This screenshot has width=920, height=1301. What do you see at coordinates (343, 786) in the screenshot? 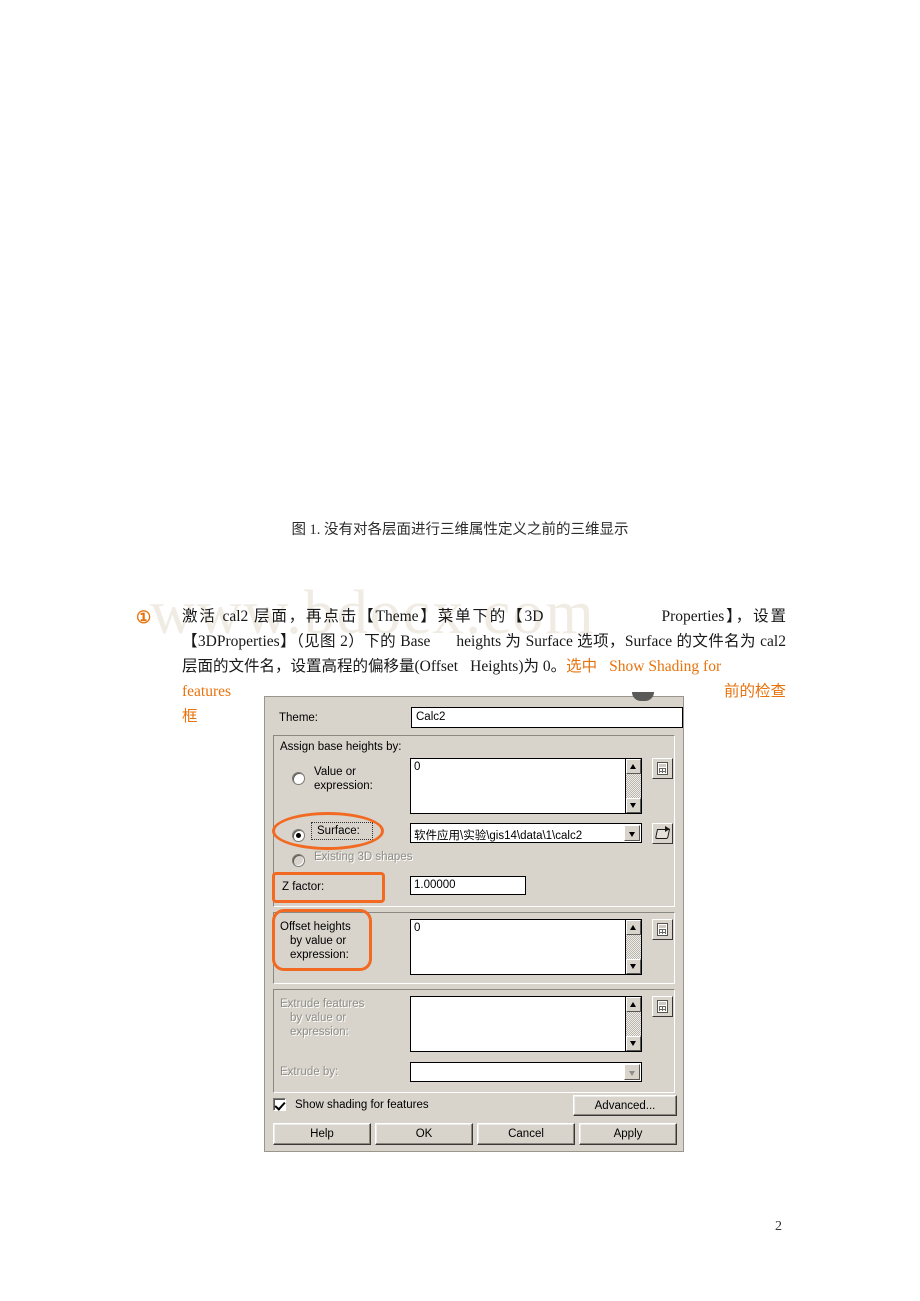
I see `label-value-or-expression-line2: expression:` at bounding box center [343, 786].